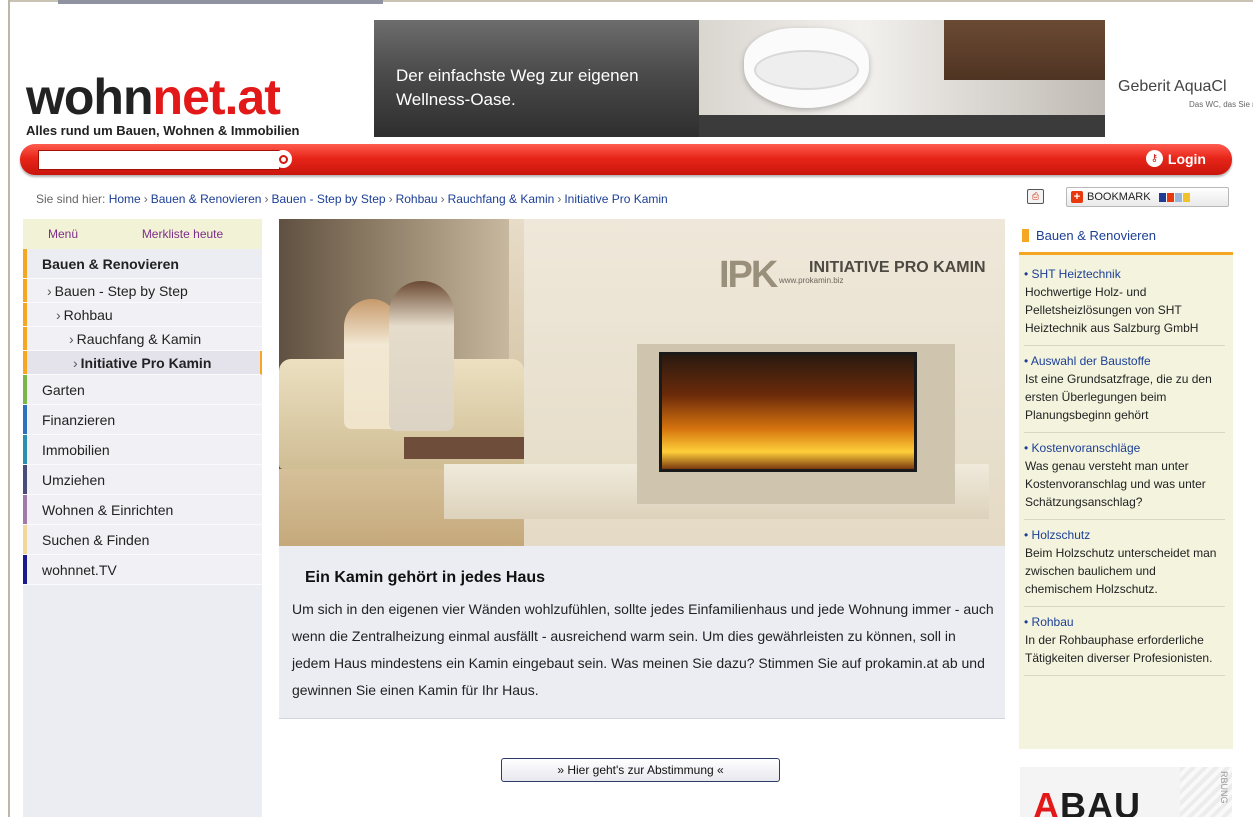 The width and height of the screenshot is (1253, 817). What do you see at coordinates (1124, 448) in the screenshot?
I see `list-item-link: • Kostenvoranschläge` at bounding box center [1124, 448].